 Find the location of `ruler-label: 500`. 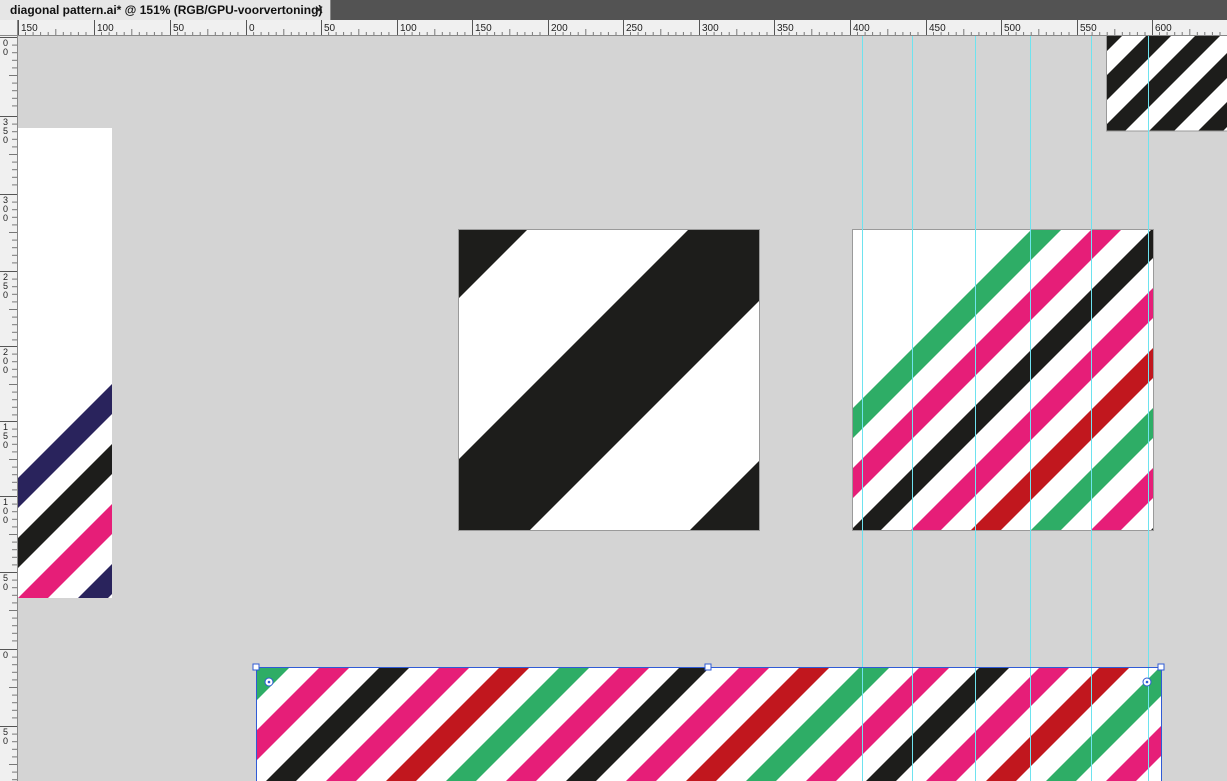

ruler-label: 500 is located at coordinates (1012, 28).